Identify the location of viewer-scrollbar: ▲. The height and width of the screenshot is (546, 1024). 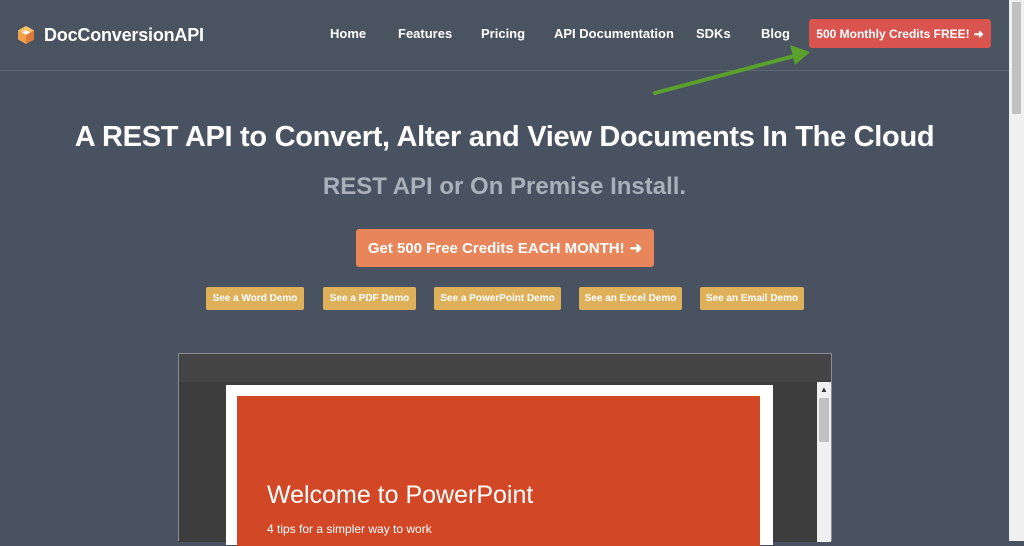
(824, 462).